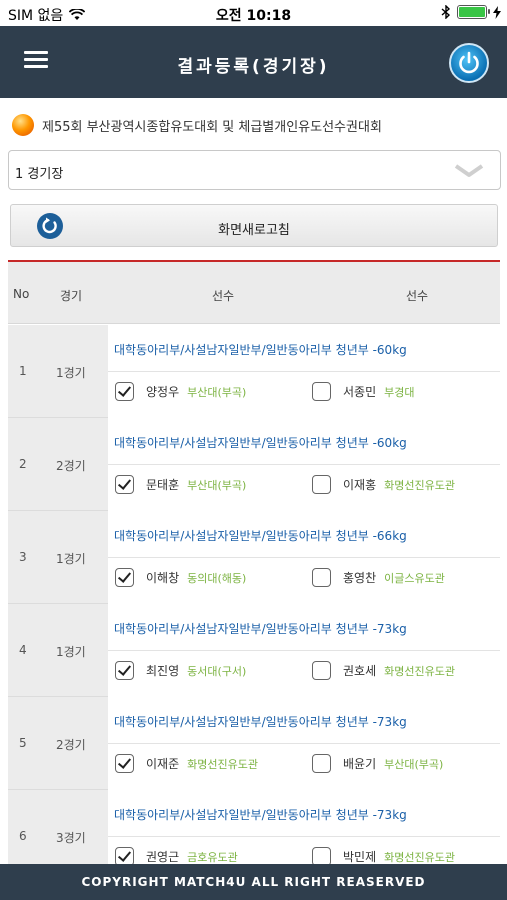  I want to click on page-title: 결과등록(경기장), so click(253, 67).